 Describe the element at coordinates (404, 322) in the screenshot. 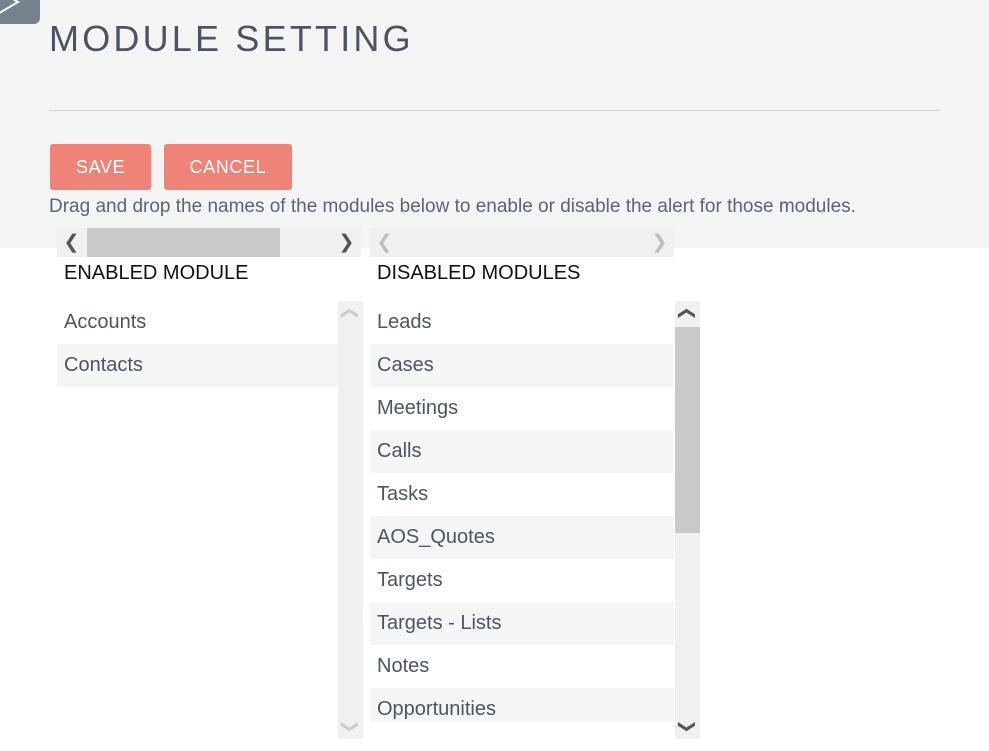

I see `list-item-label: Leads` at that location.